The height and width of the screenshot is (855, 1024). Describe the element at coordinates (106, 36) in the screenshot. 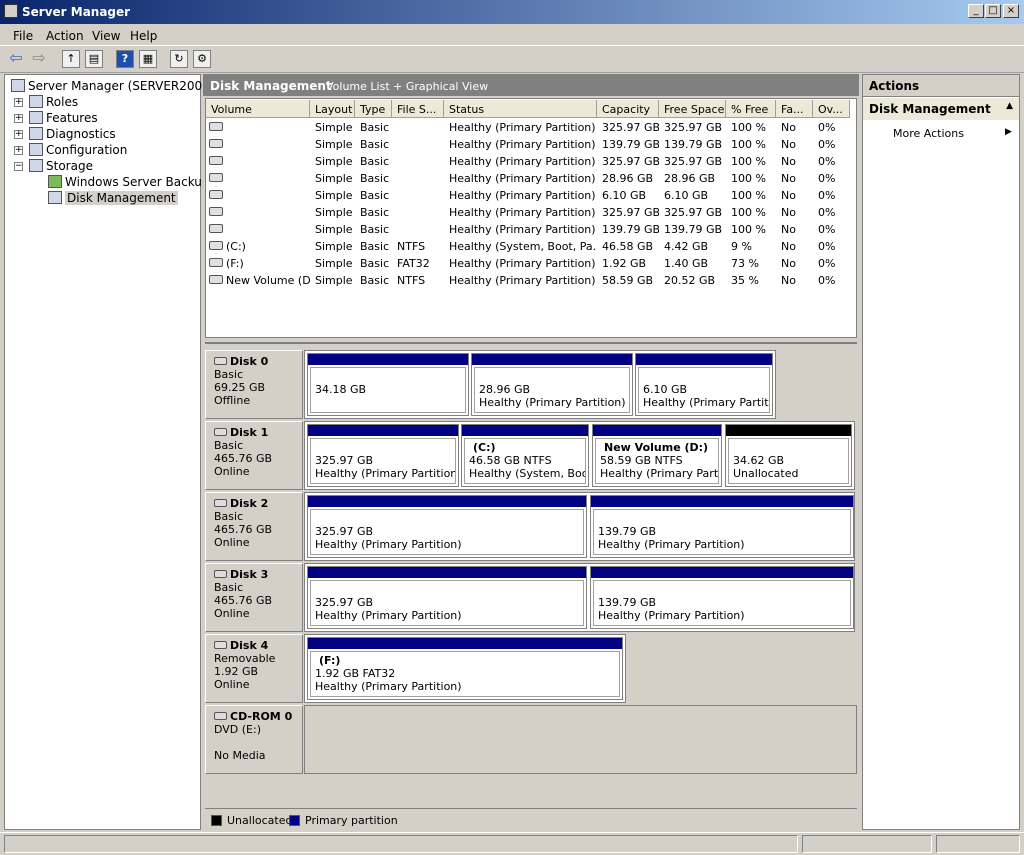

I see `menu-view: View` at that location.